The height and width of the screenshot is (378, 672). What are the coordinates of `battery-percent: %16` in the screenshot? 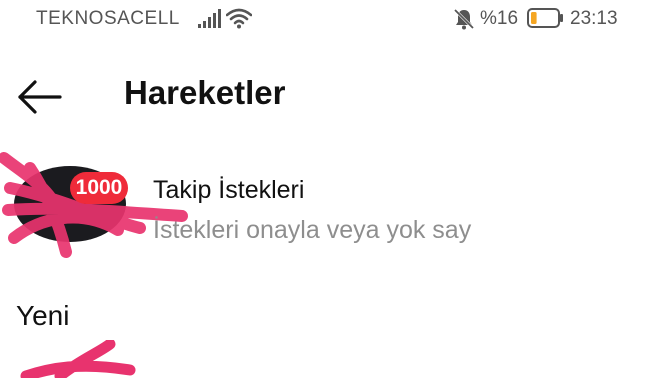 It's located at (499, 18).